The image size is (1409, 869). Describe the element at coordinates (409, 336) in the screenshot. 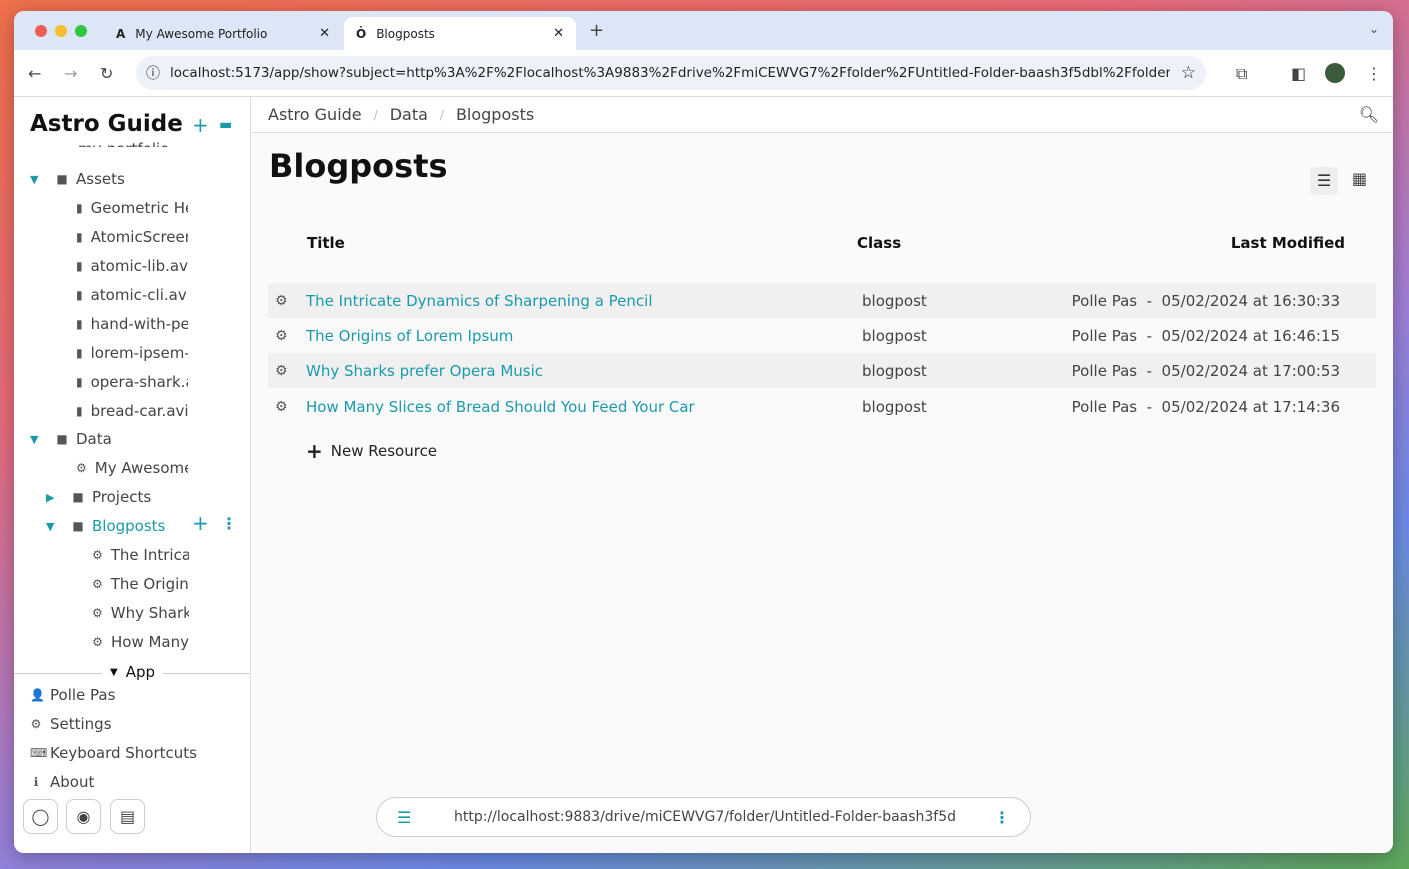

I see `resource-link: The Origins of Lorem Ipsum` at that location.